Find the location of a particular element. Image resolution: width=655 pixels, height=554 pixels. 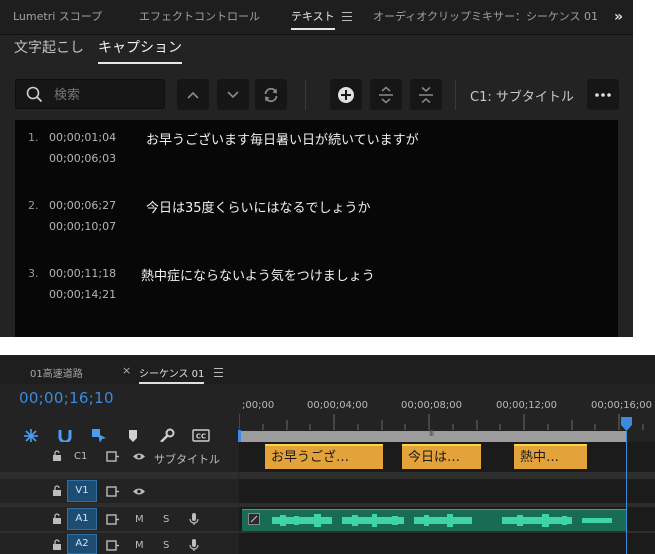

track-name: サブタイトル is located at coordinates (187, 459).